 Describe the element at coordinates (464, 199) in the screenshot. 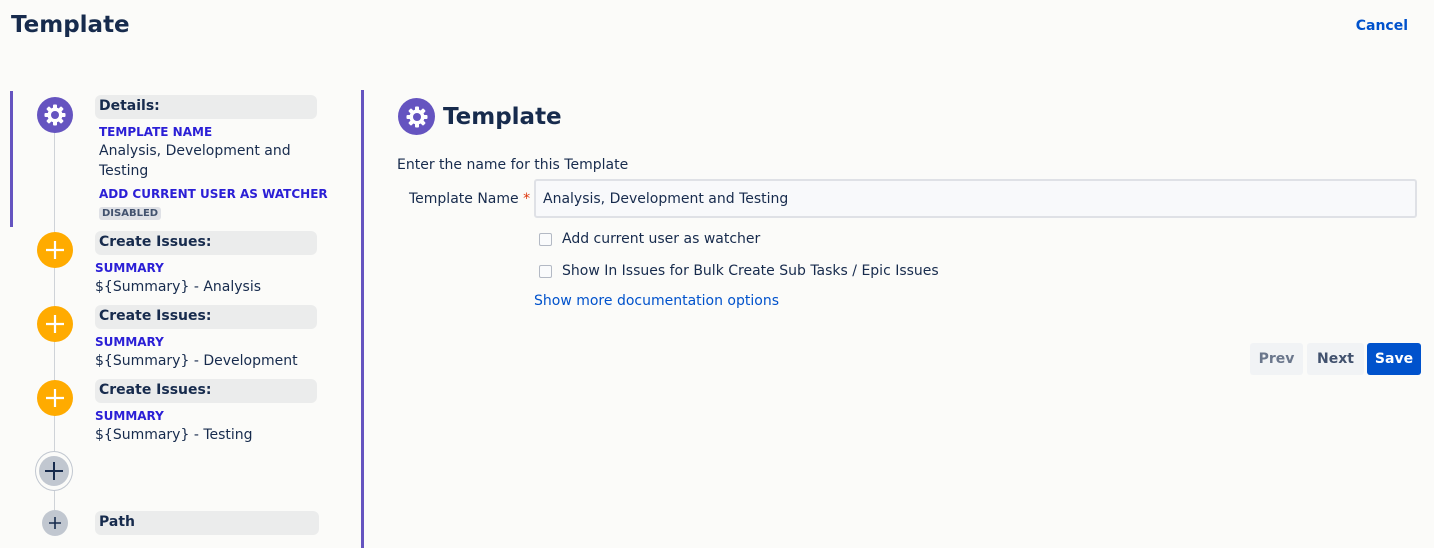

I see `template-name-label-text: Template Name` at that location.